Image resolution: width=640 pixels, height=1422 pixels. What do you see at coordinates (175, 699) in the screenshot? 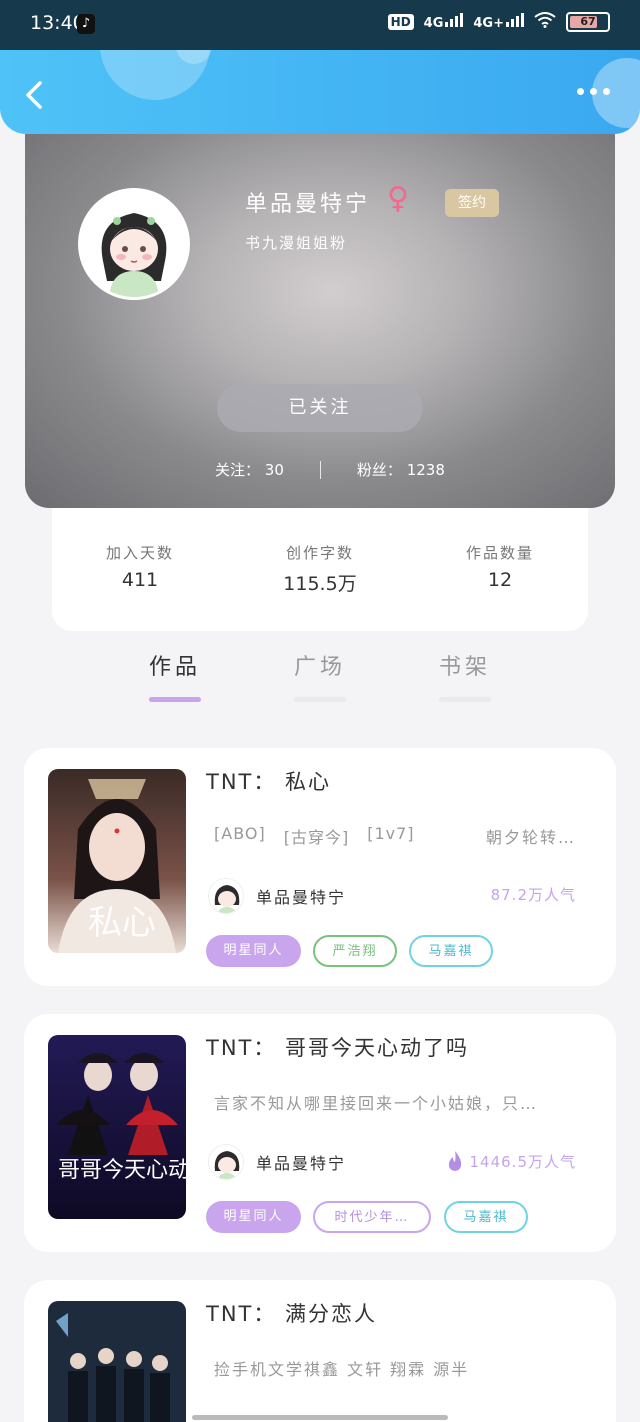
I see `tab-indicator` at bounding box center [175, 699].